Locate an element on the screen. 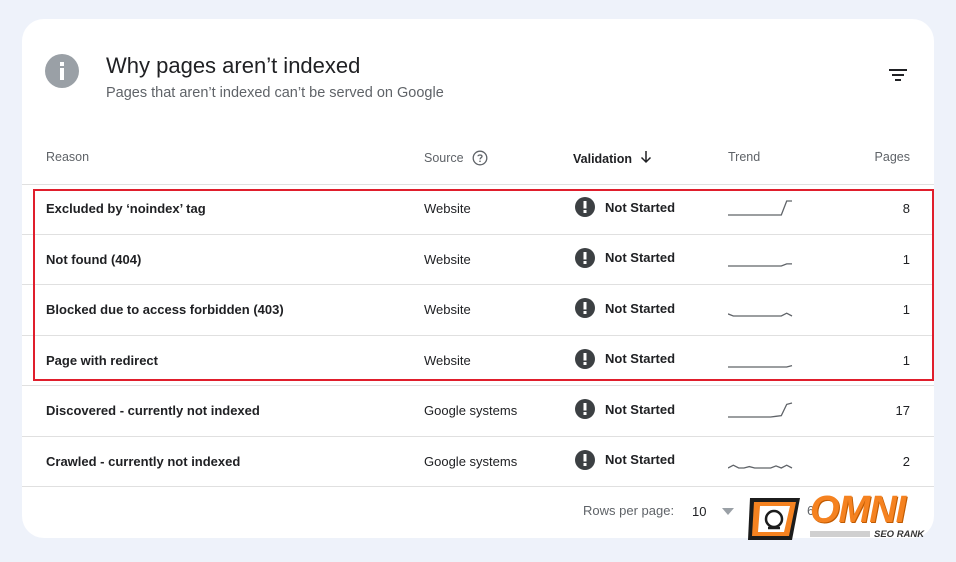  page-title: Why pages aren’t indexed is located at coordinates (233, 65).